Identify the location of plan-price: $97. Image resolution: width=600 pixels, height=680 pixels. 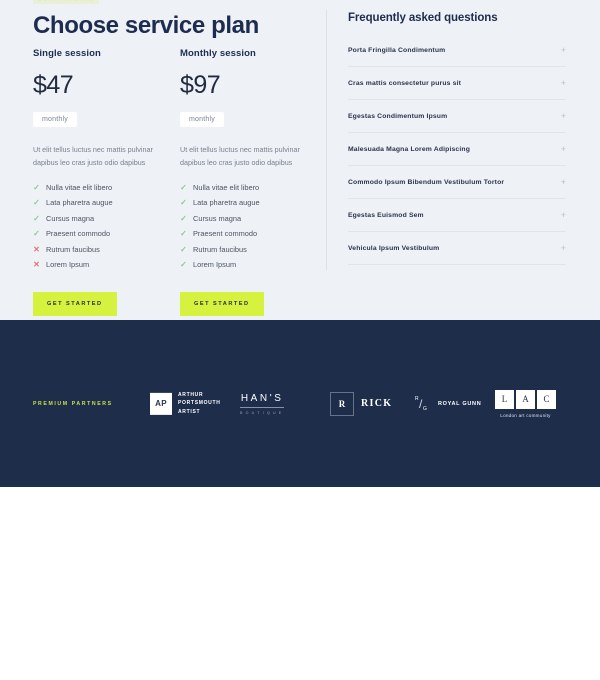
(200, 85).